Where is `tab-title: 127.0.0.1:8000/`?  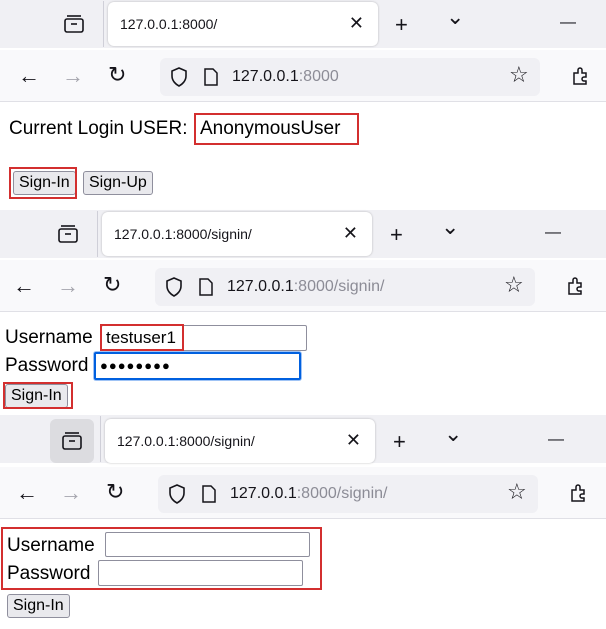 tab-title: 127.0.0.1:8000/ is located at coordinates (169, 24).